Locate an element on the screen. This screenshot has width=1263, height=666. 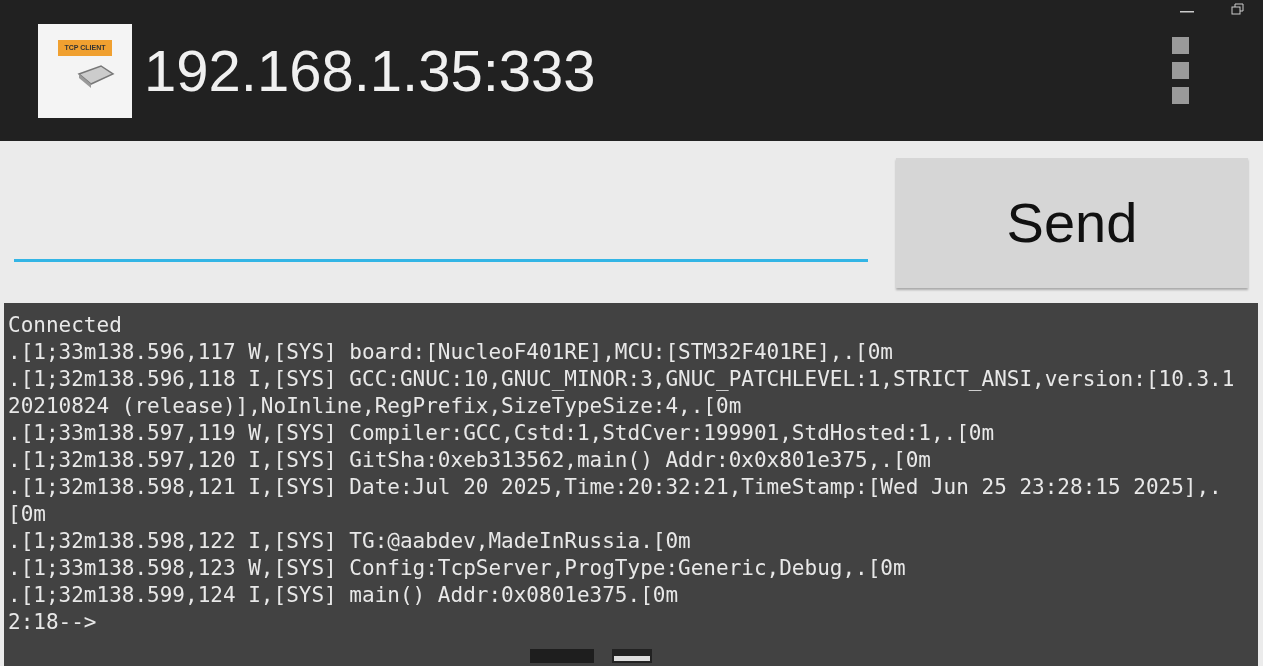
log-line: .[1;33m138.596,117 W,[SYS] board:[NucleoF401RE],MCU:[STM32F401RE],.[0m is located at coordinates (451, 352).